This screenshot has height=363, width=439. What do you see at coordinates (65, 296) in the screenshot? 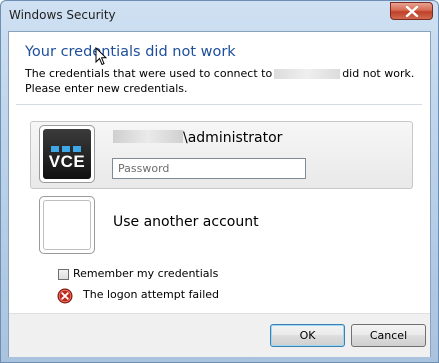
I see `error-icon` at bounding box center [65, 296].